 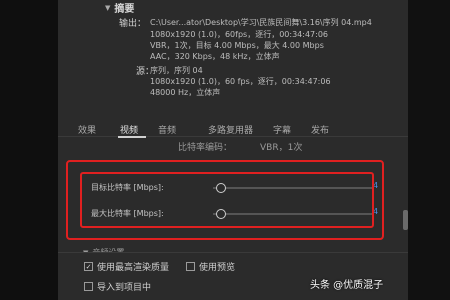 I want to click on import-into-project-checkbox, so click(x=88, y=286).